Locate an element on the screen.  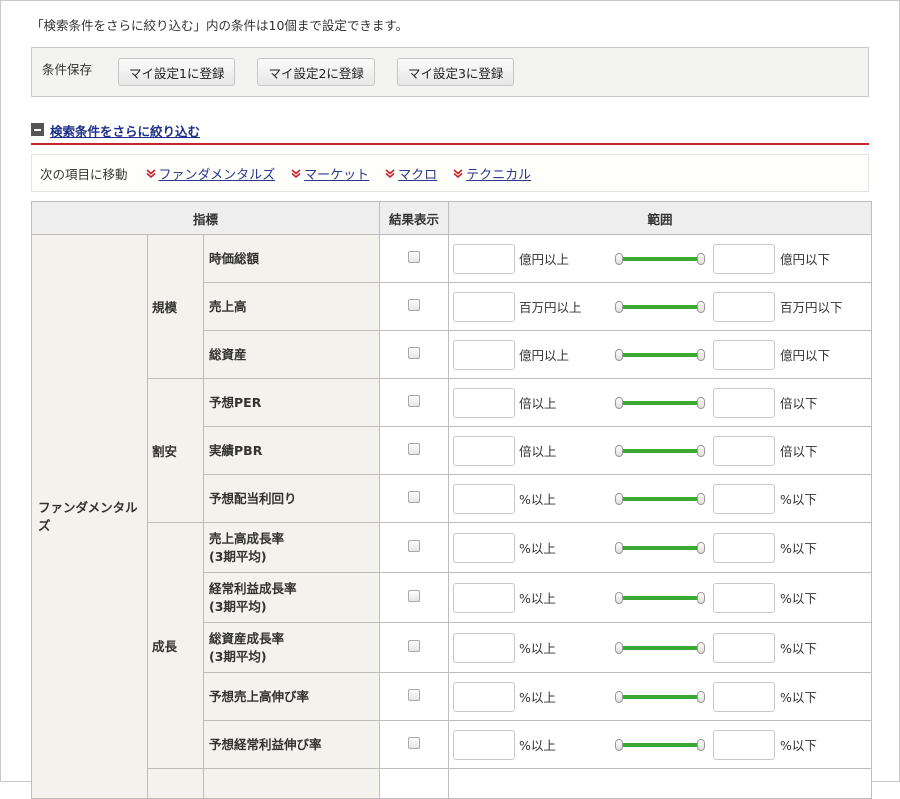
nav-item-market: マーケット is located at coordinates (328, 173).